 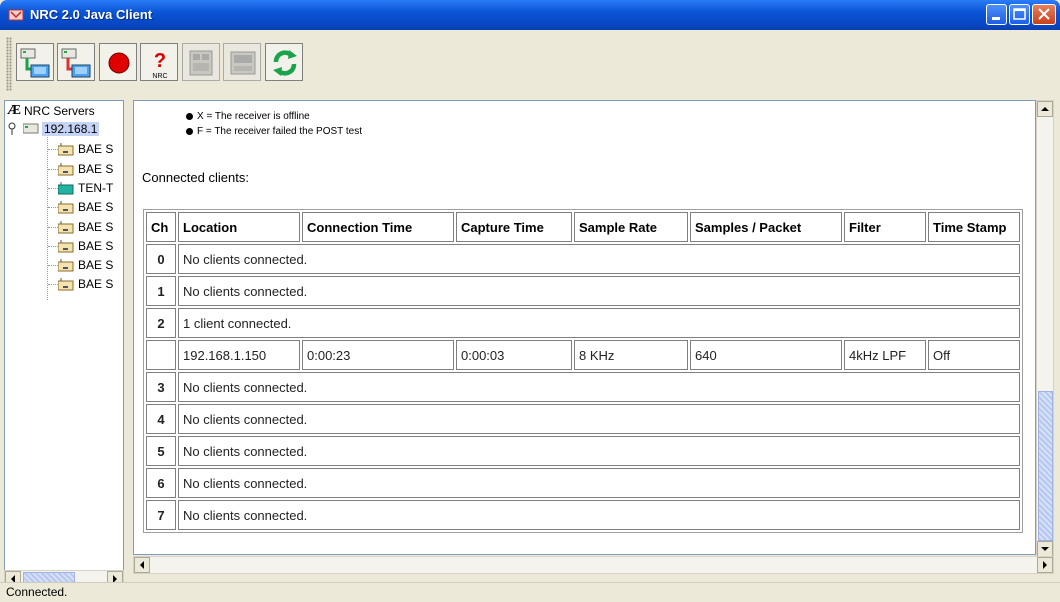 I want to click on tree-root-label: NRC Servers, so click(x=59, y=111).